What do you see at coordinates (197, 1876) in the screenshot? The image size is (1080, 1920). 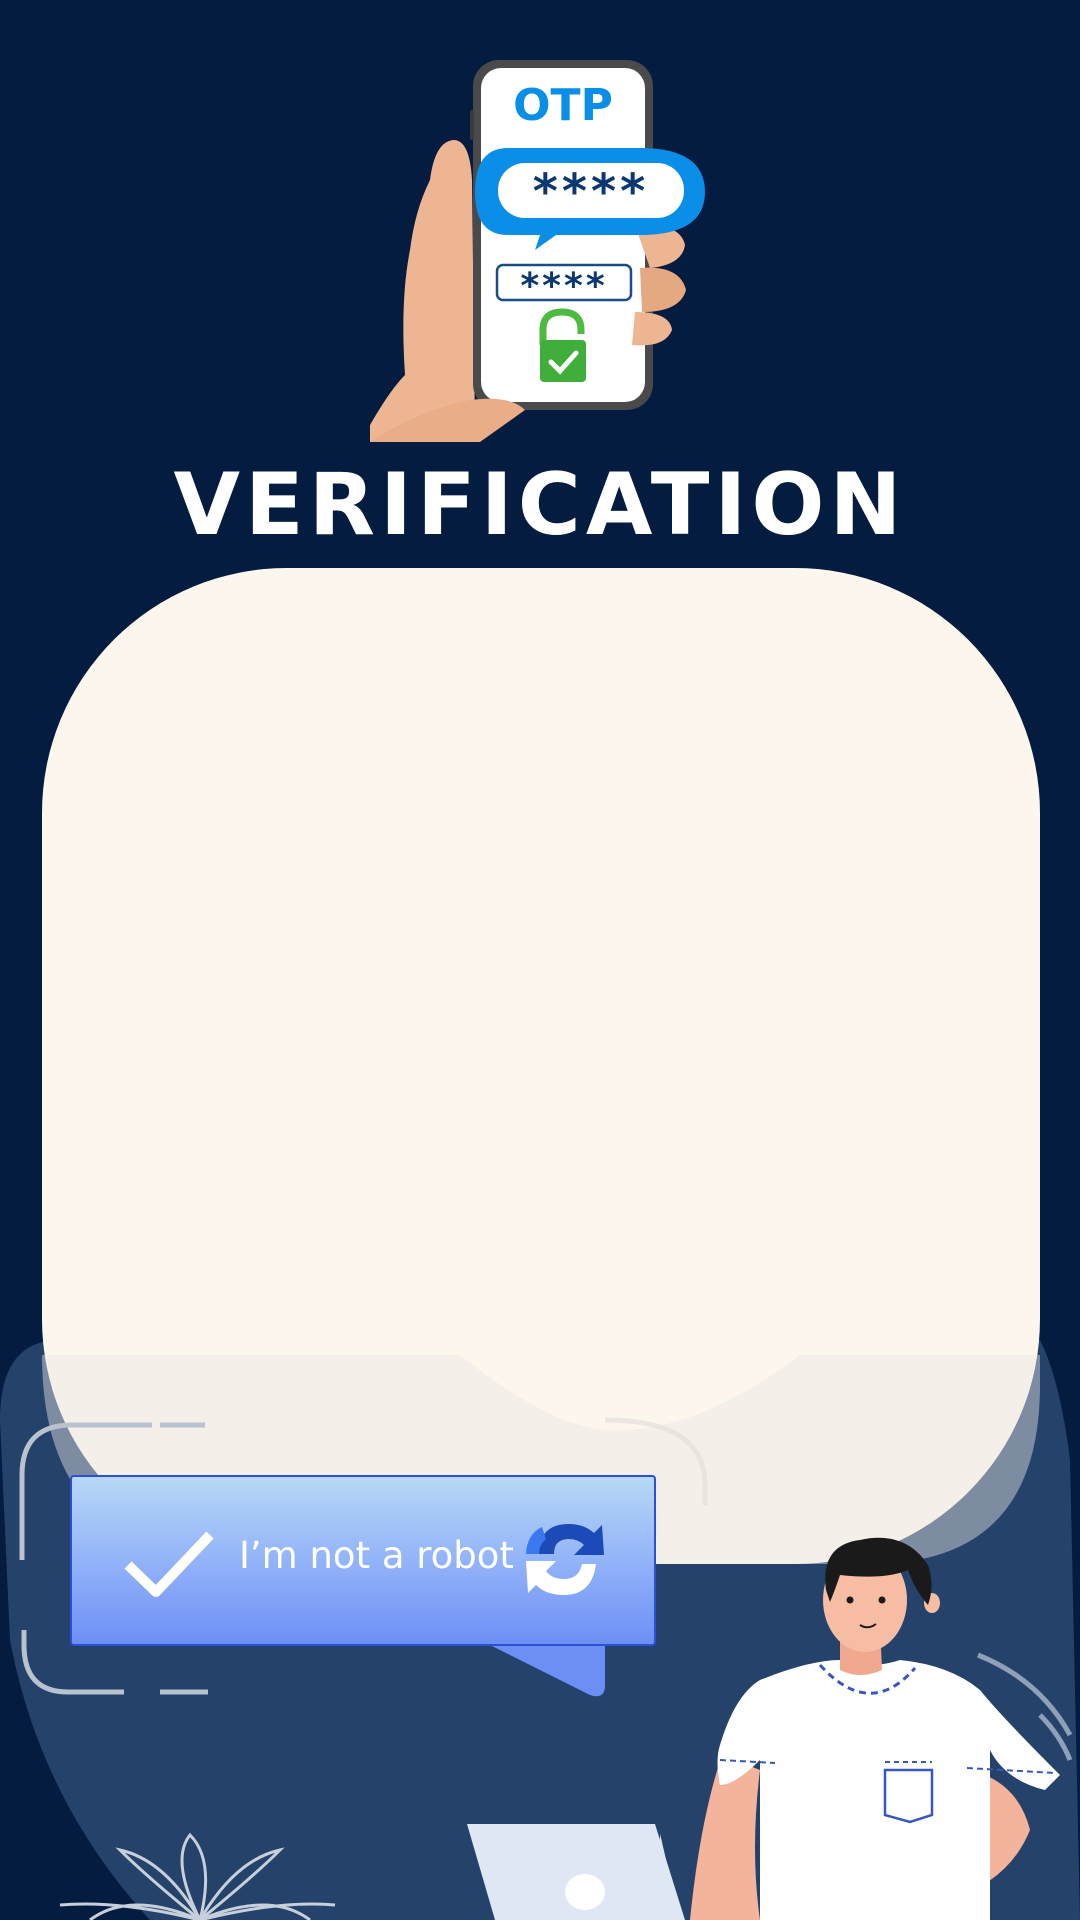 I see `plant-illustration` at bounding box center [197, 1876].